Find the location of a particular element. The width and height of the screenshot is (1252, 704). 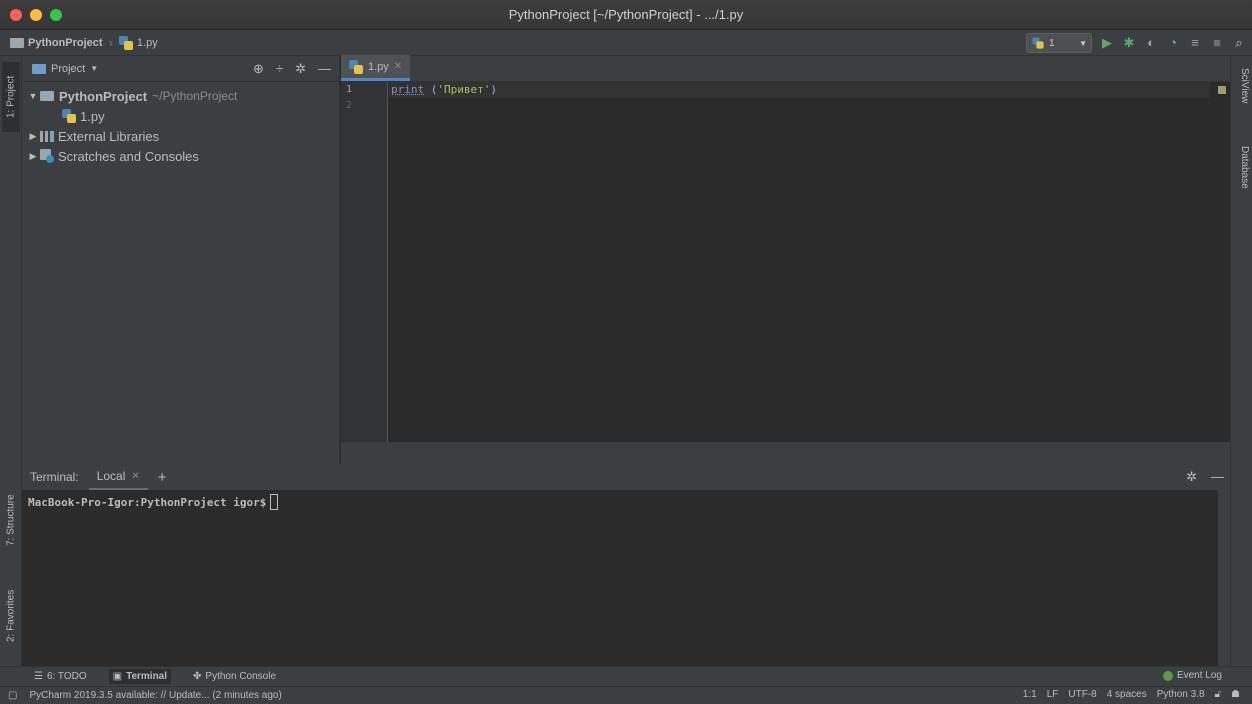

python-console-label: Python Console is located at coordinates (241, 676).